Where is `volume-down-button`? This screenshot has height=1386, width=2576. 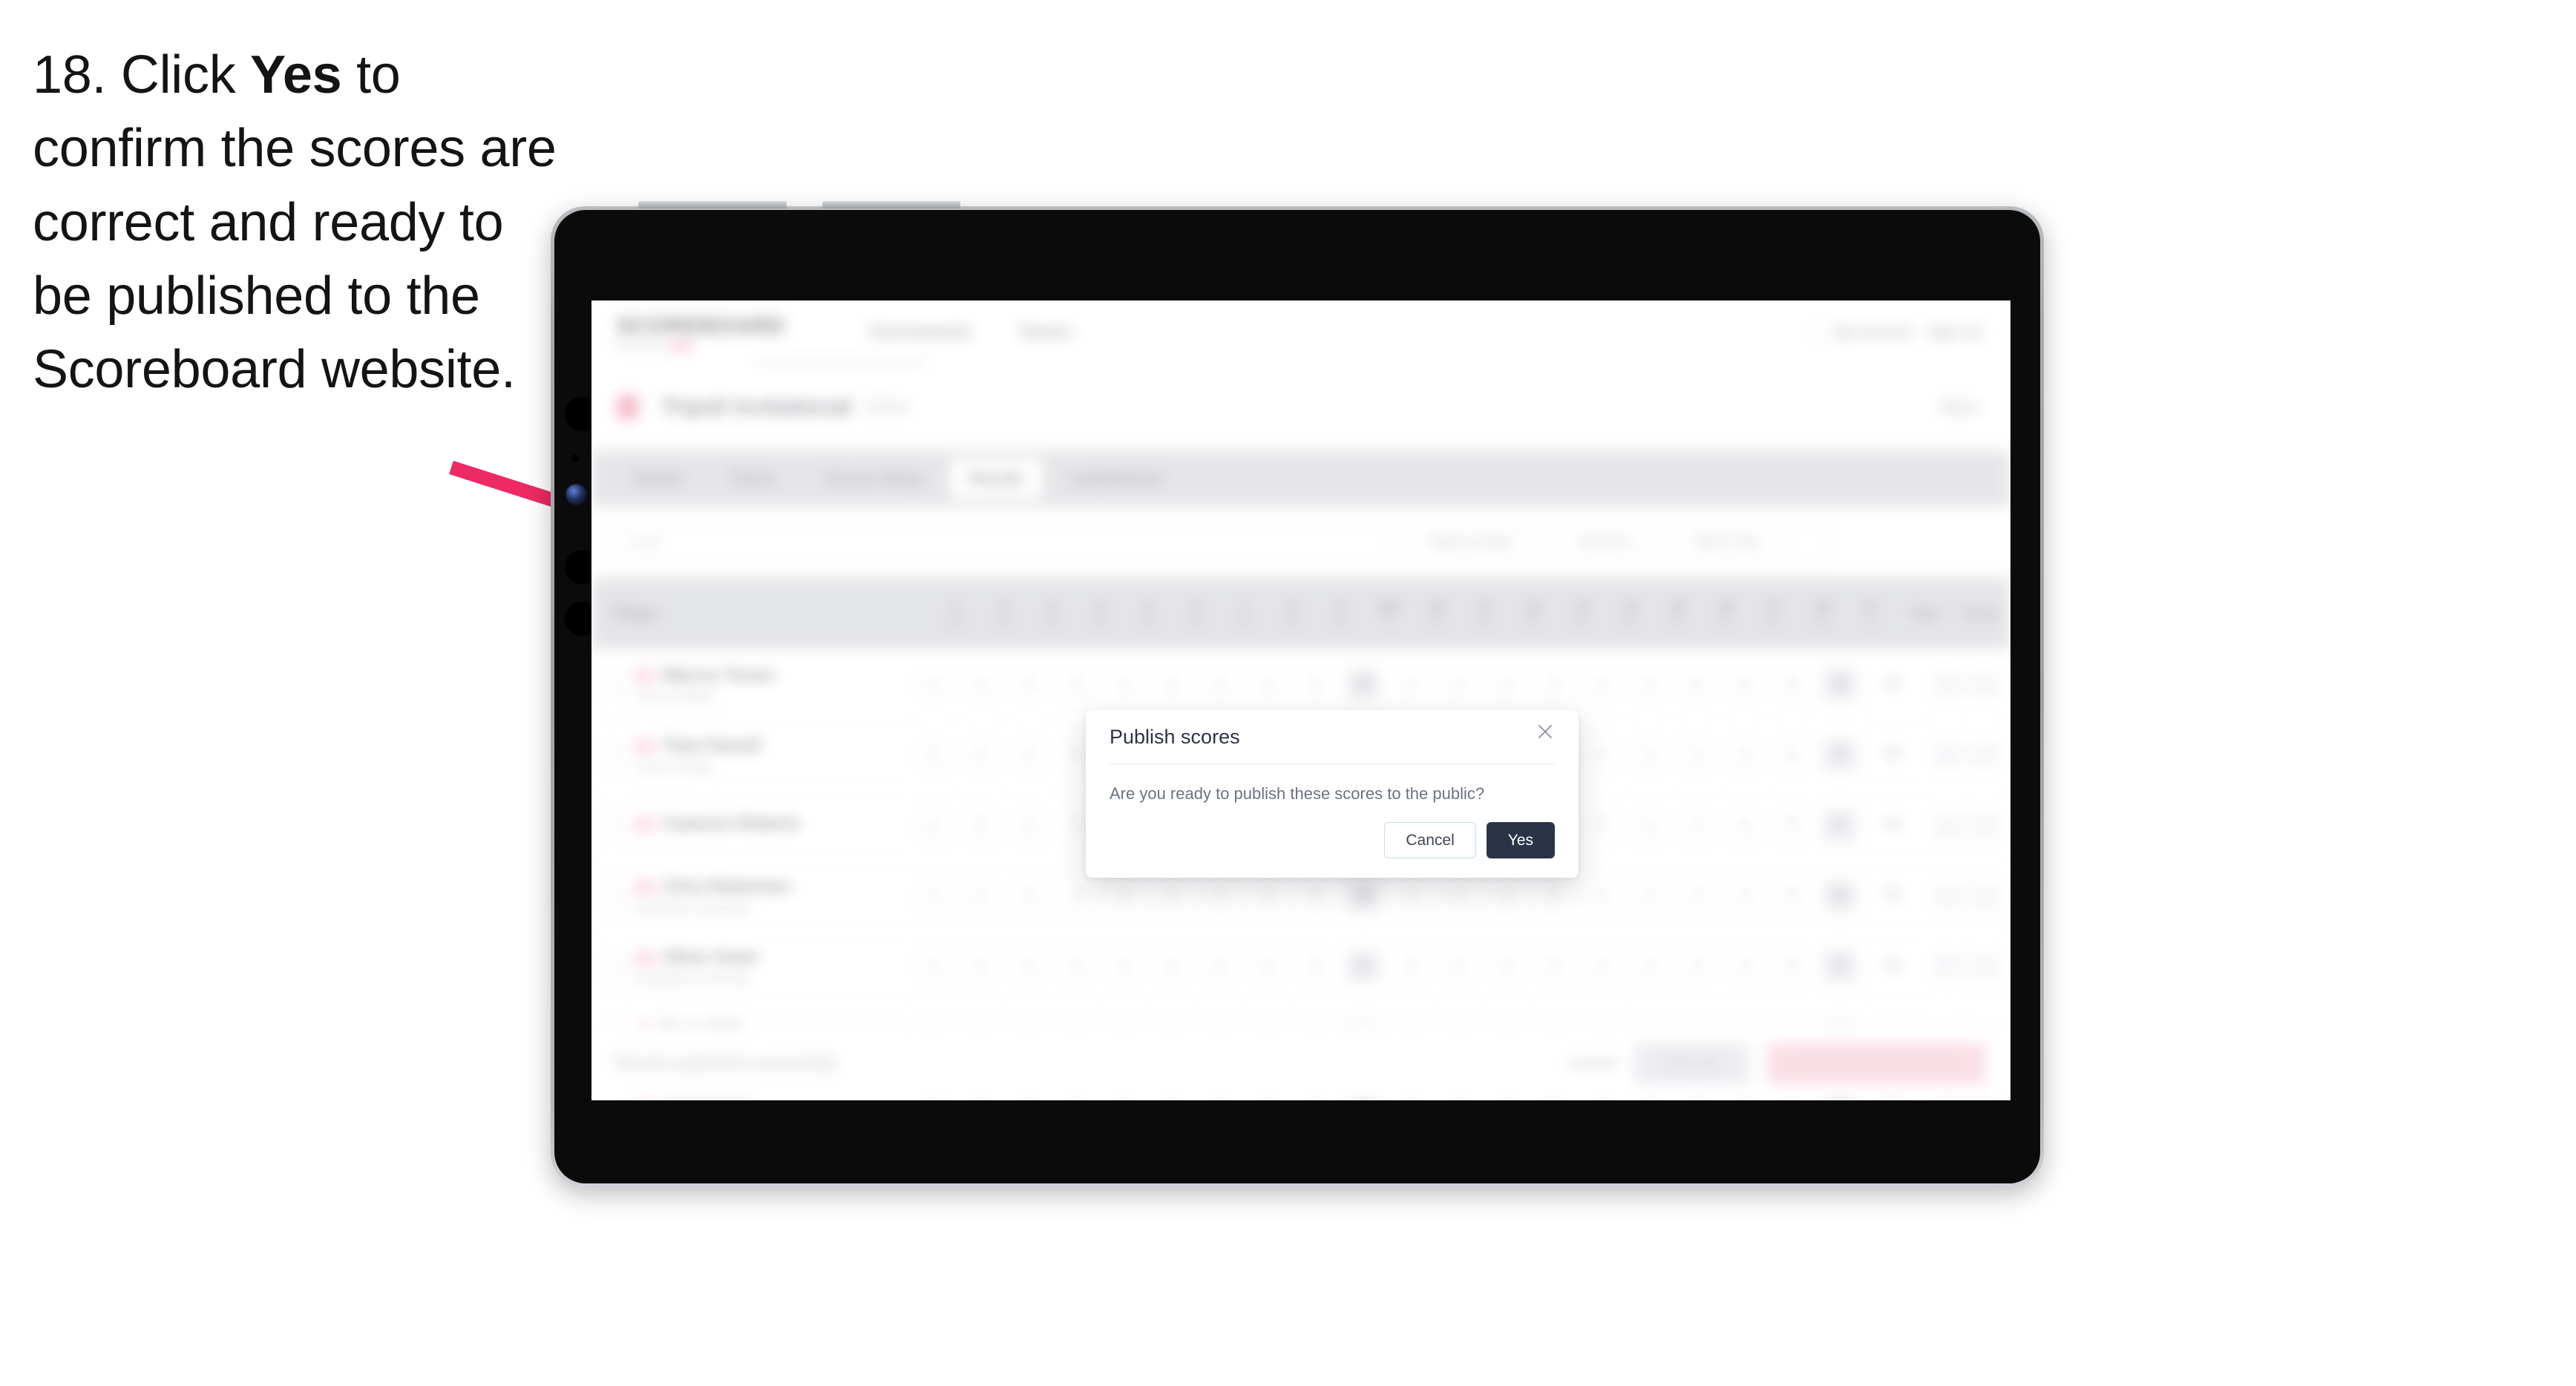
volume-down-button is located at coordinates (891, 205).